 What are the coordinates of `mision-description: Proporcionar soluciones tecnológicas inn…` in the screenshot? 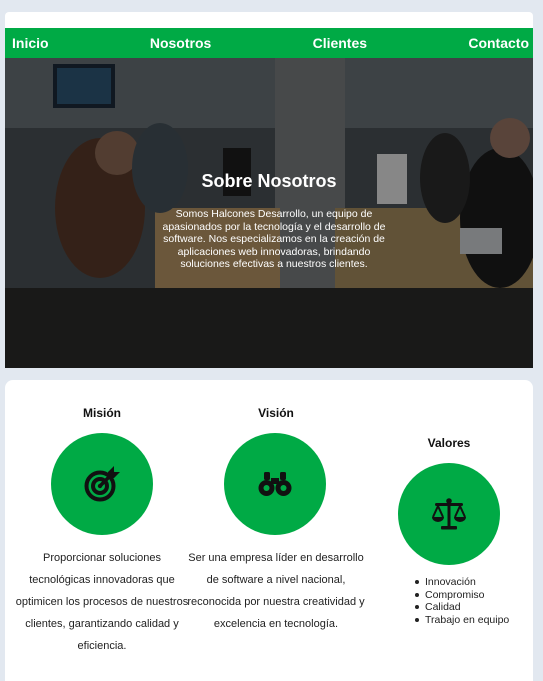 It's located at (102, 602).